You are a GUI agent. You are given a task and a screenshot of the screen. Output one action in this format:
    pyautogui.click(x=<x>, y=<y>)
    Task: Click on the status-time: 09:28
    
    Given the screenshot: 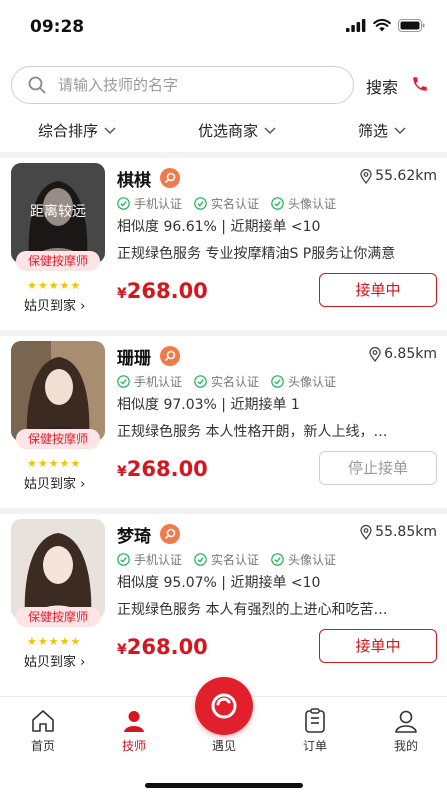 What is the action you would take?
    pyautogui.click(x=57, y=27)
    